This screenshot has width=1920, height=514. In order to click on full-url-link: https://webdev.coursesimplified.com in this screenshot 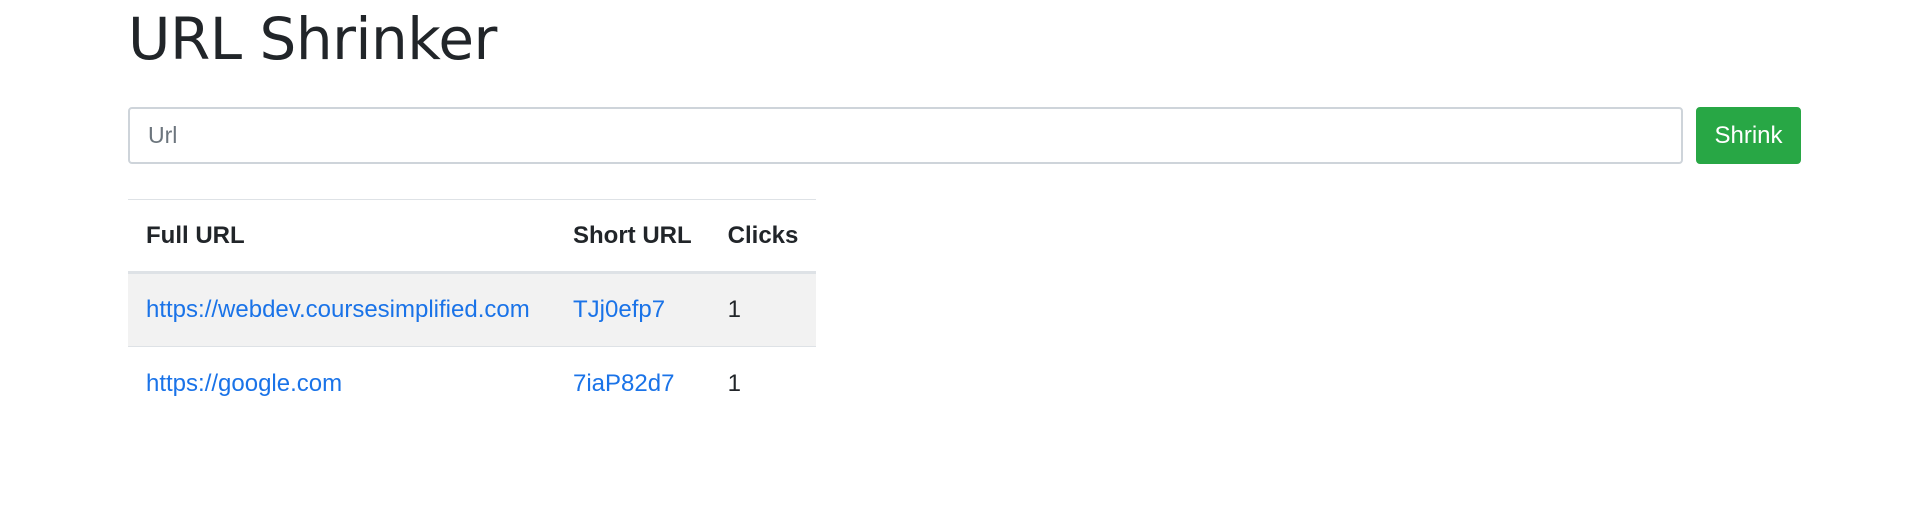, I will do `click(338, 309)`.